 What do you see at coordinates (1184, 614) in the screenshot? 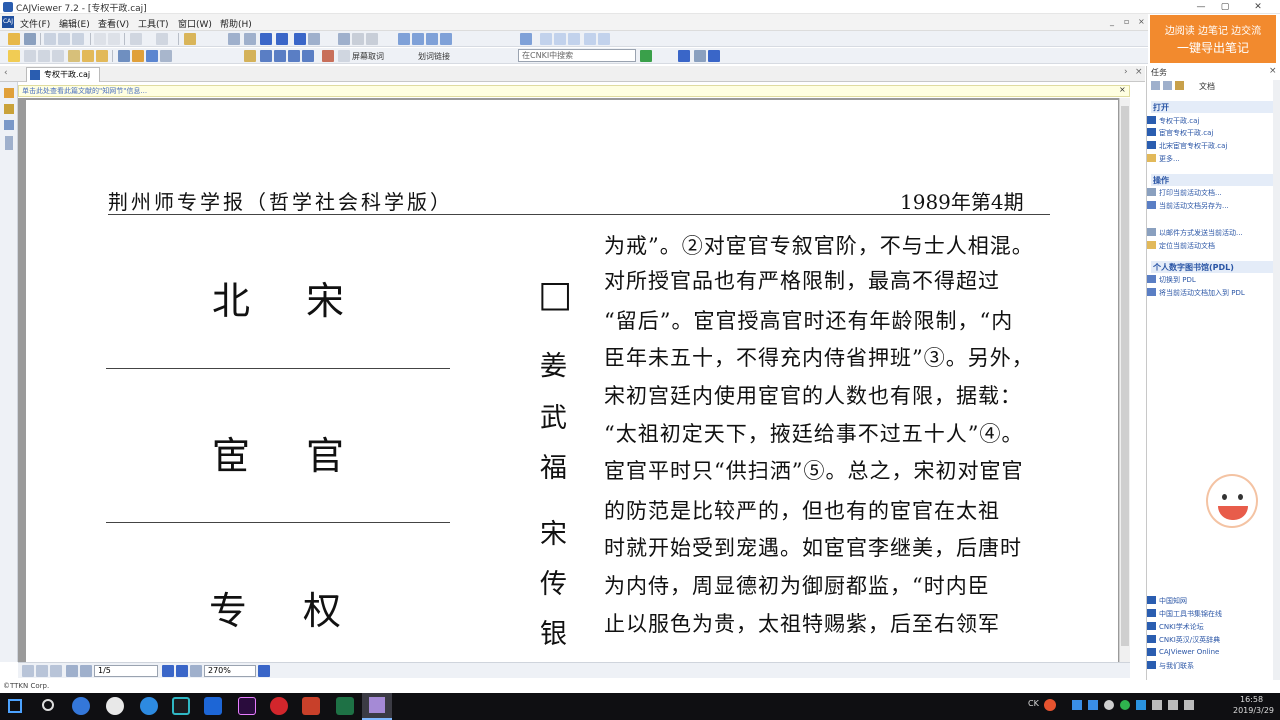
I see `reference-tools-link: 中国工具书集锦在线` at bounding box center [1184, 614].